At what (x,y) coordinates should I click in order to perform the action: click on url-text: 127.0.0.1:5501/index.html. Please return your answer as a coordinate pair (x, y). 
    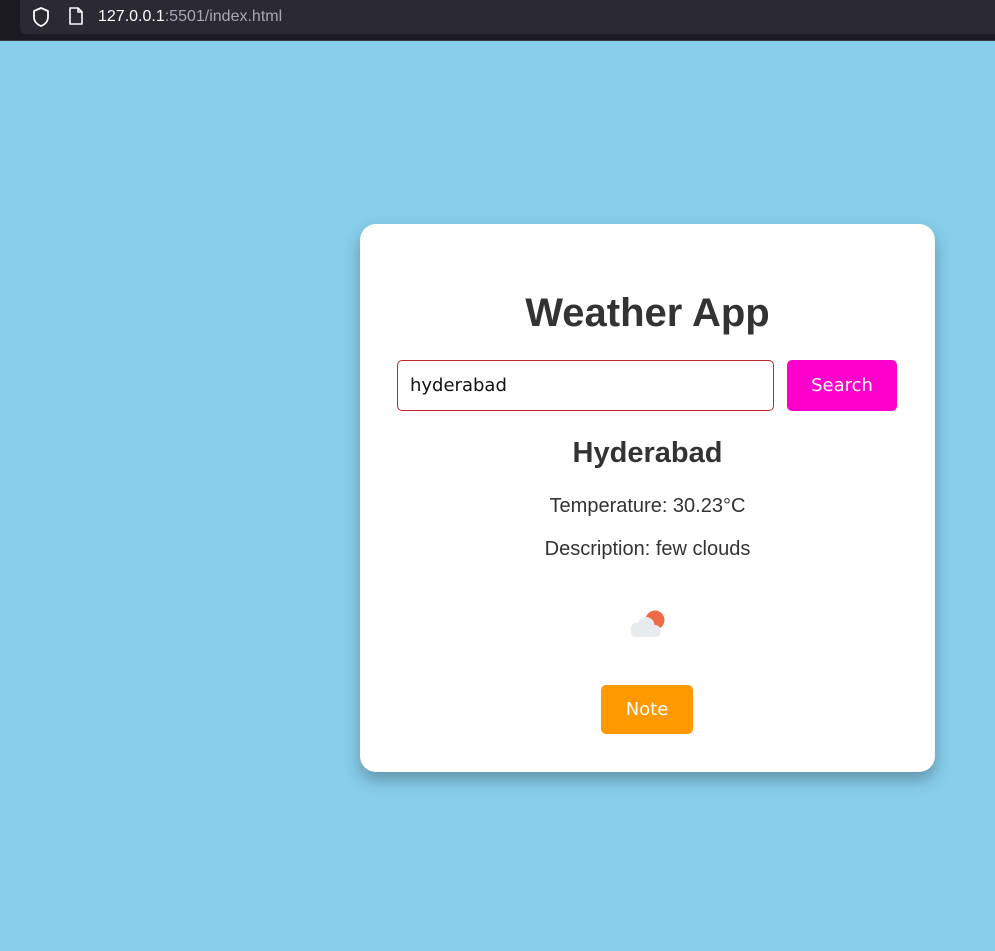
    Looking at the image, I should click on (190, 17).